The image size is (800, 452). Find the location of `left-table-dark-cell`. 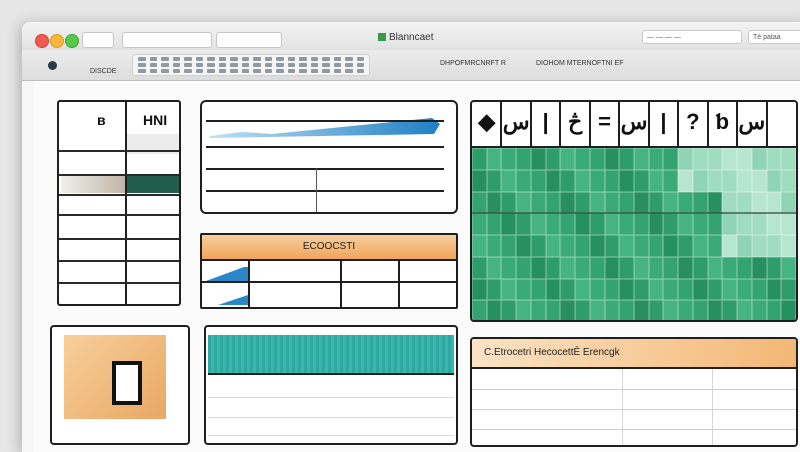

left-table-dark-cell is located at coordinates (153, 184).